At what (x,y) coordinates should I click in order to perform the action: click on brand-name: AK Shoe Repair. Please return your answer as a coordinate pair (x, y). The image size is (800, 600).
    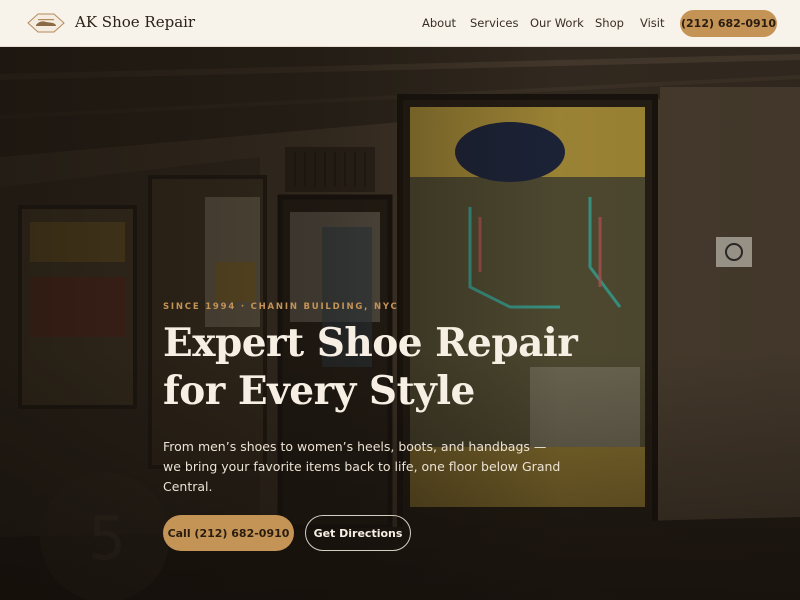
    Looking at the image, I should click on (135, 22).